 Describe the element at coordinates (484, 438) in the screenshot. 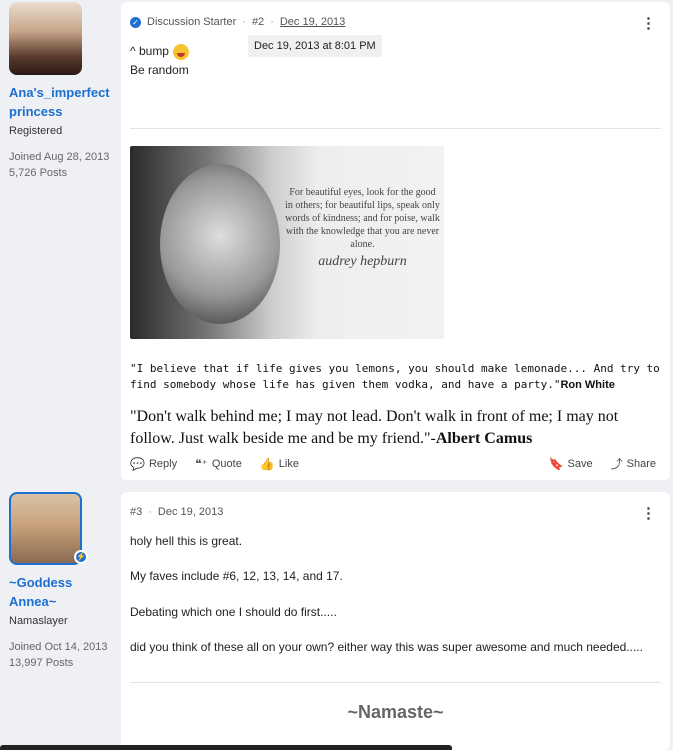

I see `camus-quote-author: Albert Camus` at that location.